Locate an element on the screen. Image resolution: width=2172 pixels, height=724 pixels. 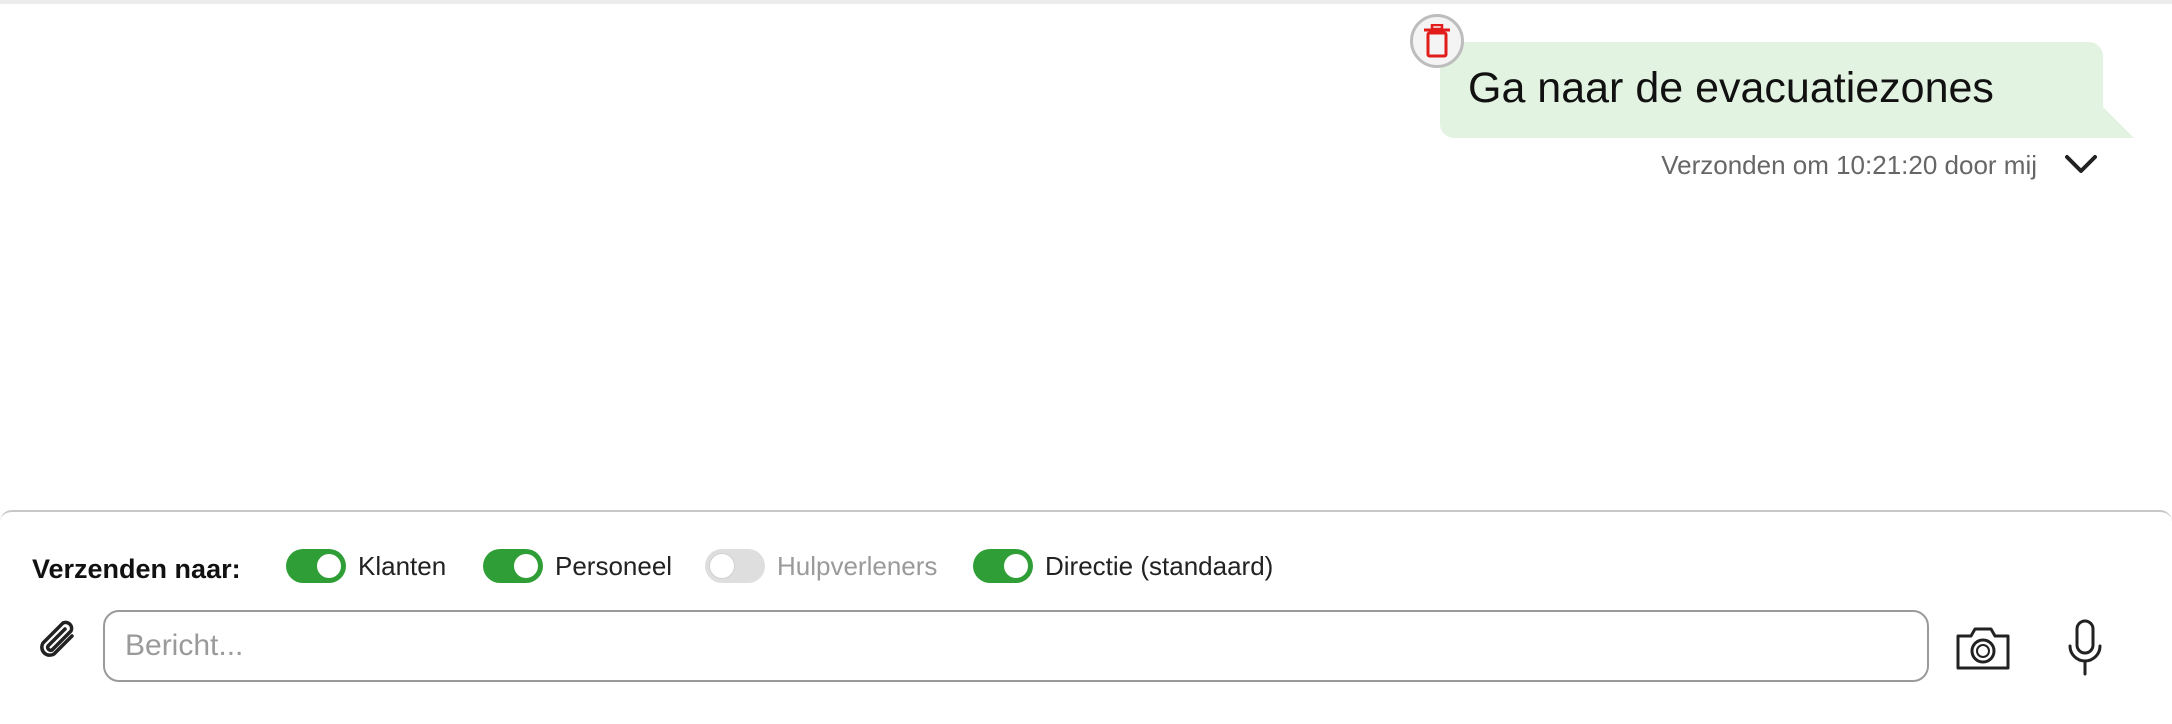
recipient-toggle-hulpverleners: Hulpverleners is located at coordinates (821, 566).